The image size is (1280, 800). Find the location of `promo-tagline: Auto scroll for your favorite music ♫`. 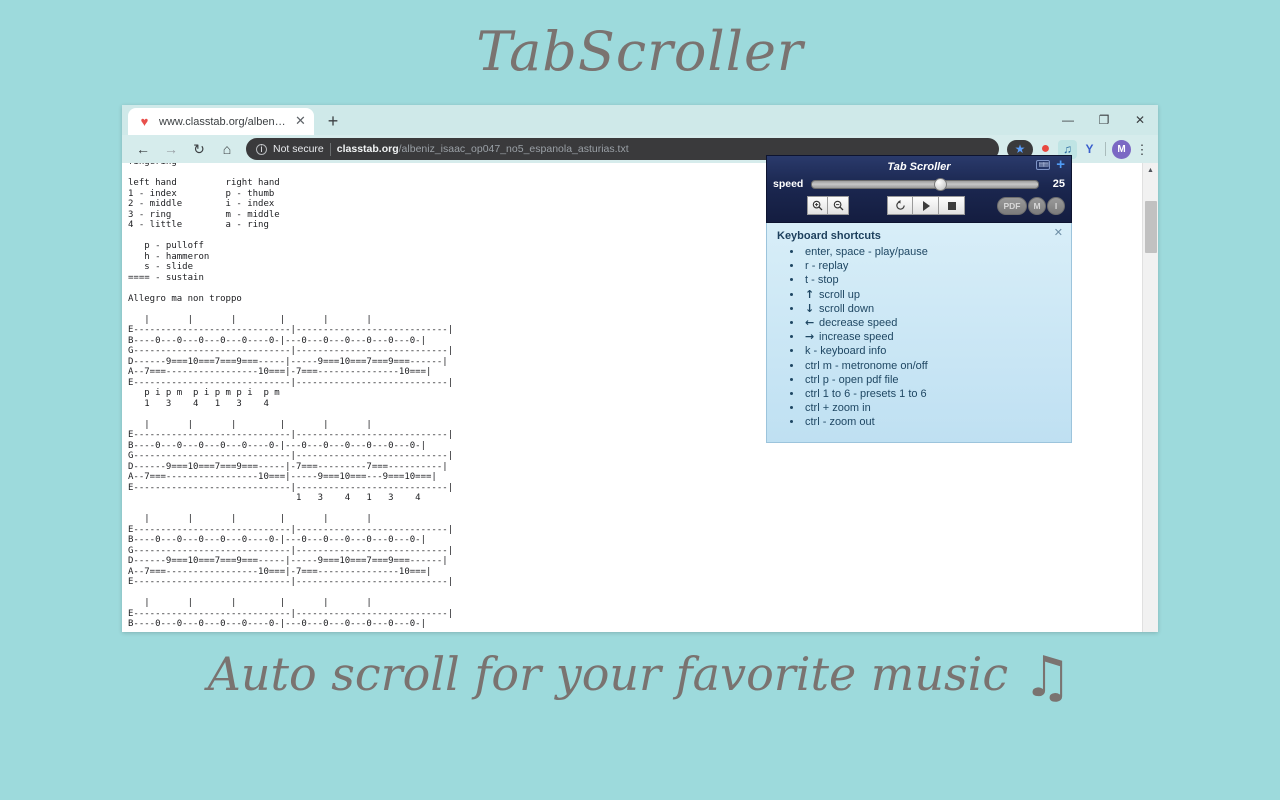

promo-tagline: Auto scroll for your favorite music ♫ is located at coordinates (640, 677).